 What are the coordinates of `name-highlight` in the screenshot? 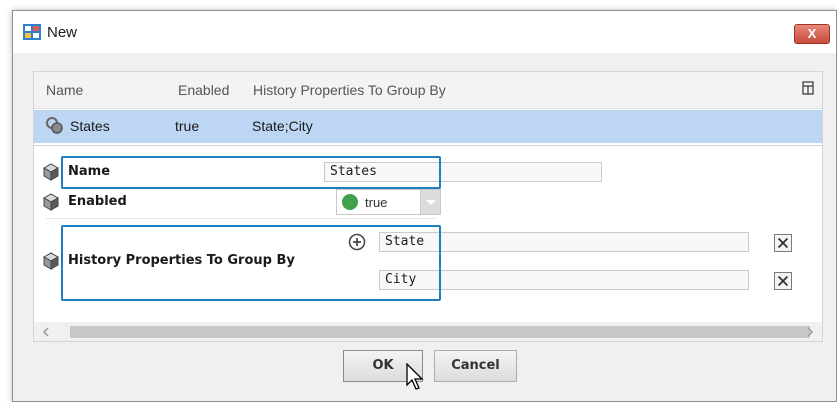 It's located at (251, 172).